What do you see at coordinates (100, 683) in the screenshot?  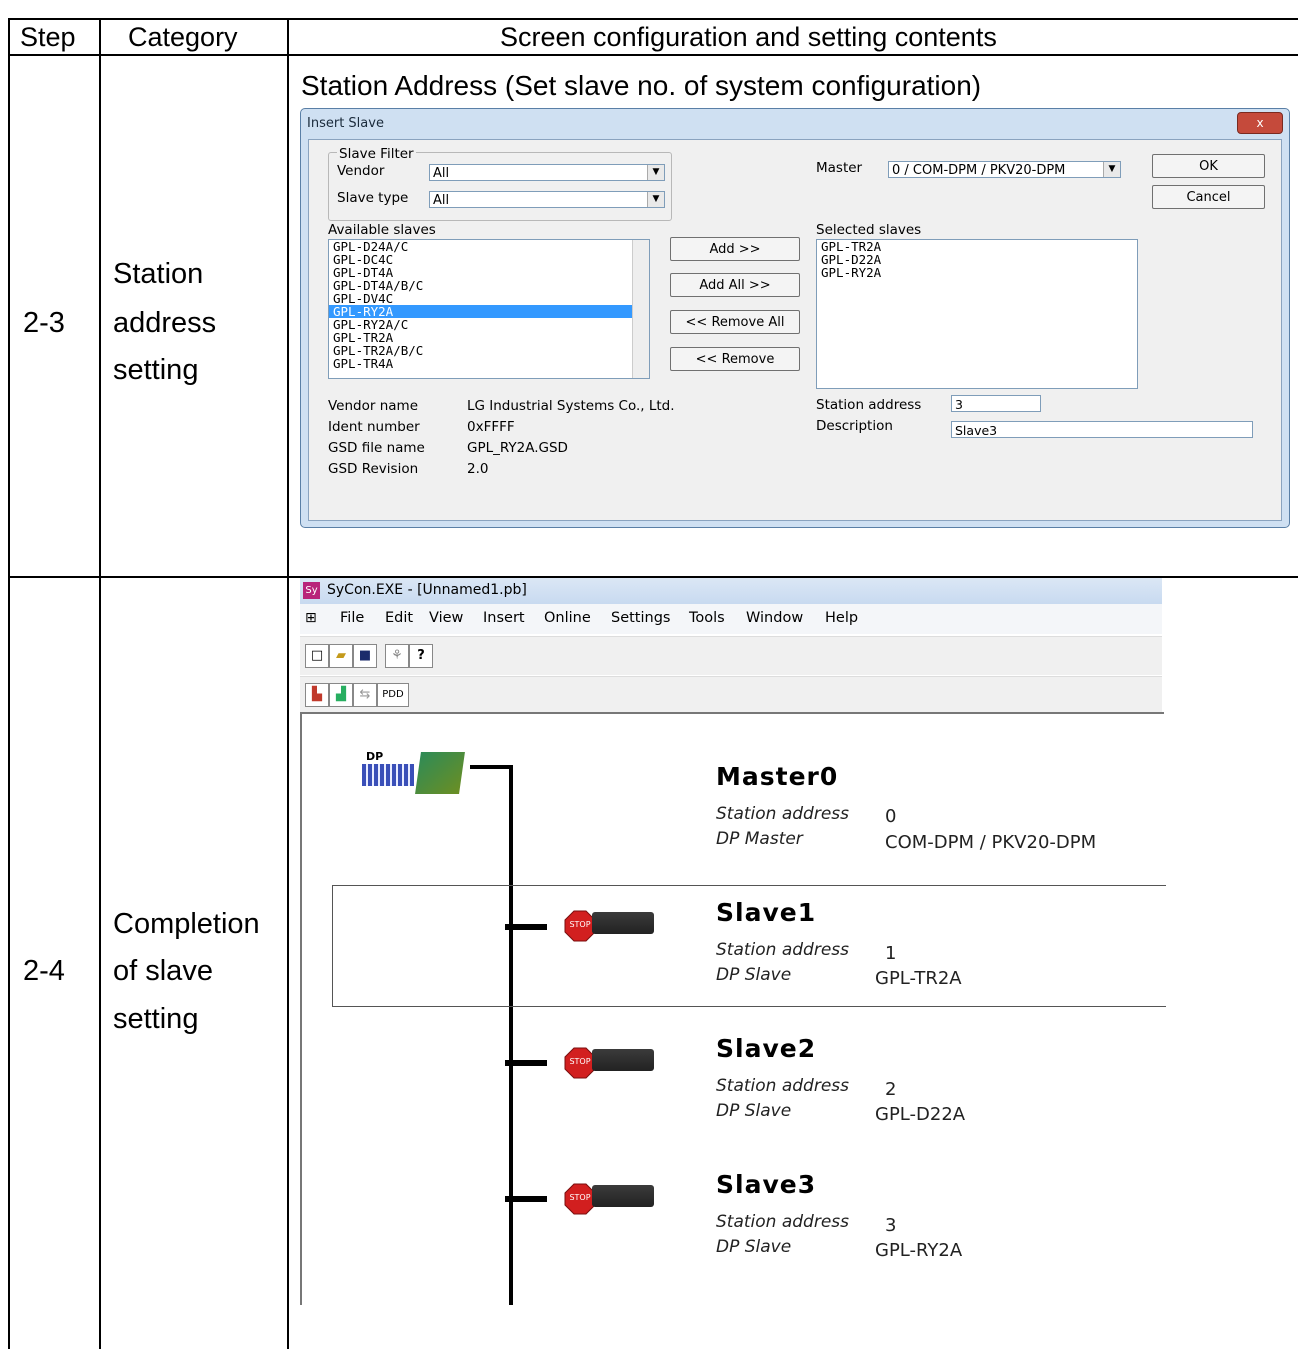 I see `table-col-step` at bounding box center [100, 683].